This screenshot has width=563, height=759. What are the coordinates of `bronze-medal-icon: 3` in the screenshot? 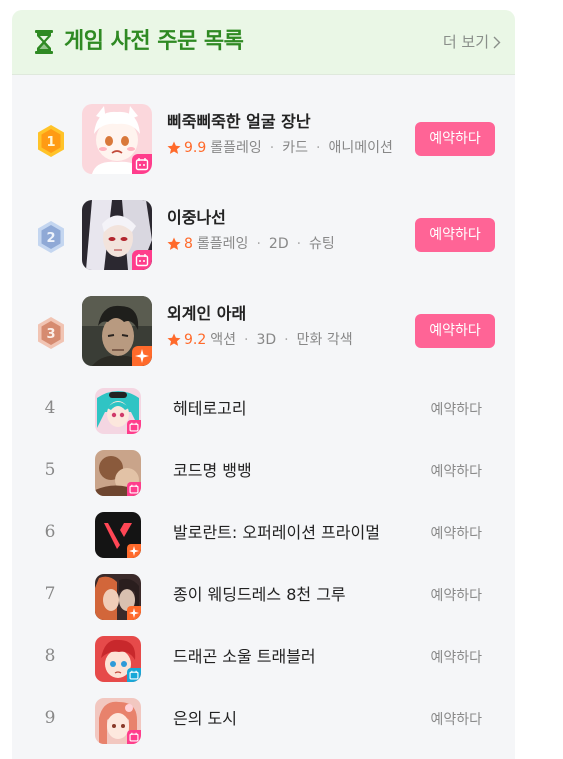 It's located at (51, 333).